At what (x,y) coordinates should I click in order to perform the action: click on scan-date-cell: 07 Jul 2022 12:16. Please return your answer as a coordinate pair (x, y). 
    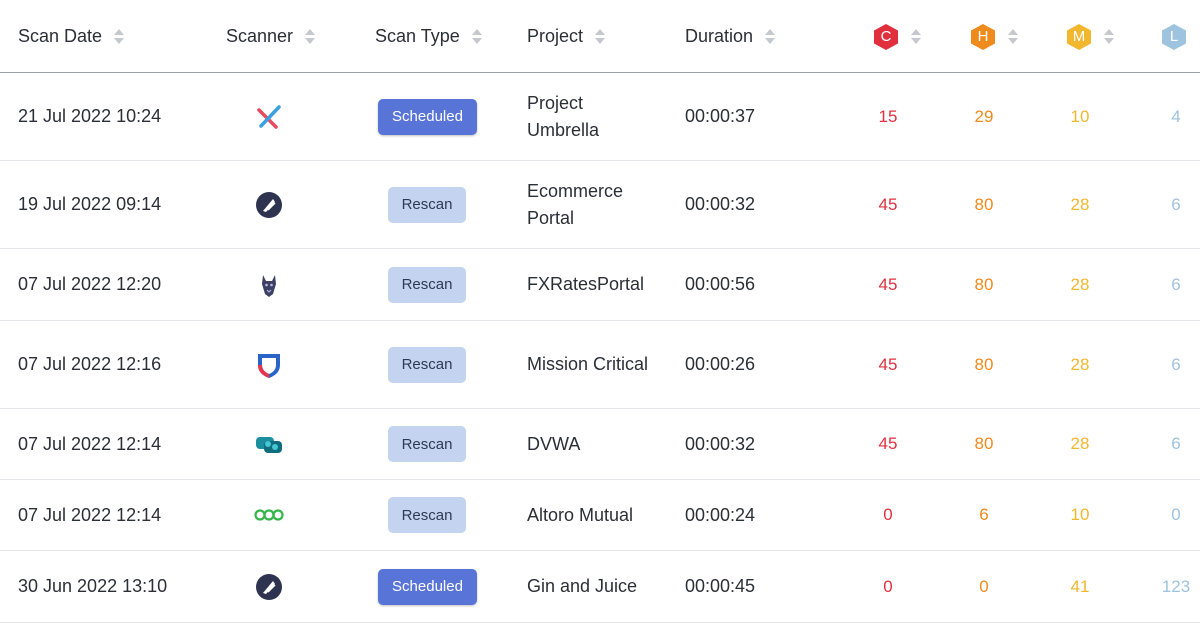
    Looking at the image, I should click on (90, 364).